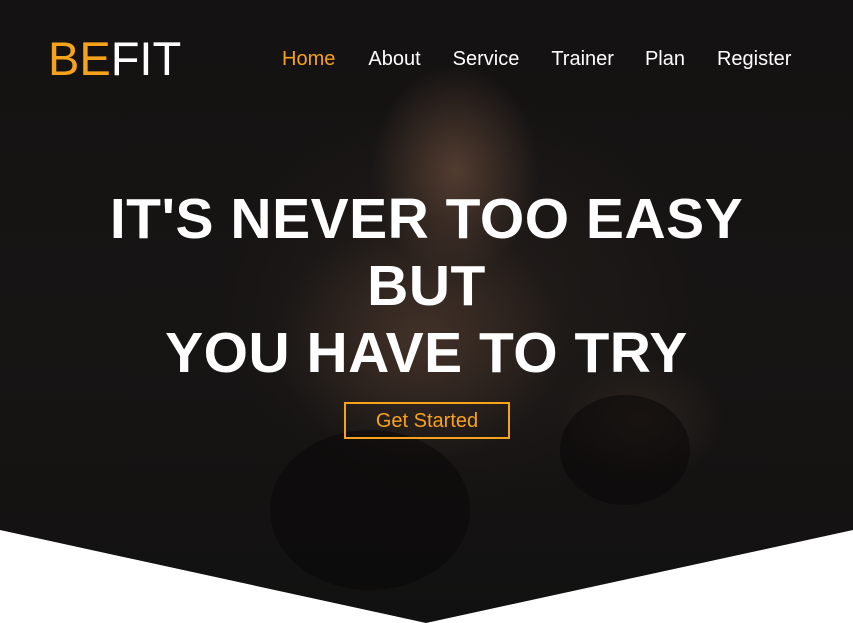  Describe the element at coordinates (146, 58) in the screenshot. I see `brand-suffix: FIT` at that location.